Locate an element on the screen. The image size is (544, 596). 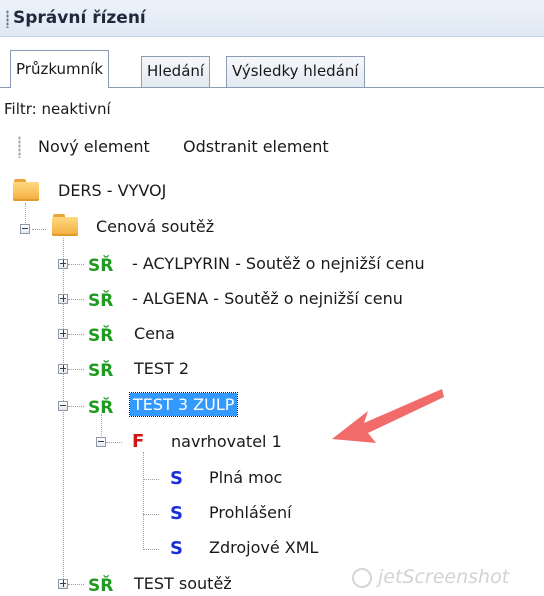
tree-node-sr: TEST soutěž is located at coordinates (183, 583).